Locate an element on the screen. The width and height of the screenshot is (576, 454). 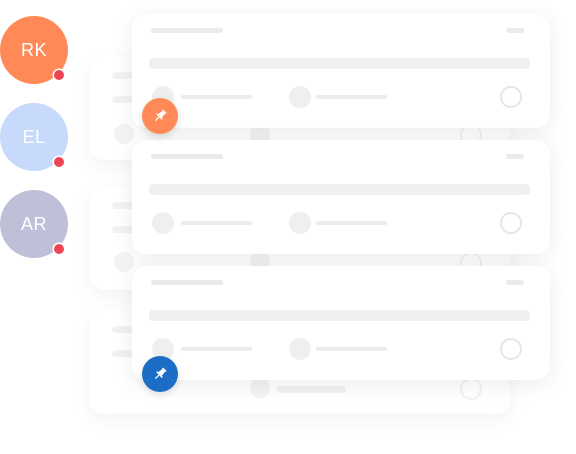
user-avatar-ar: AR is located at coordinates (34, 224).